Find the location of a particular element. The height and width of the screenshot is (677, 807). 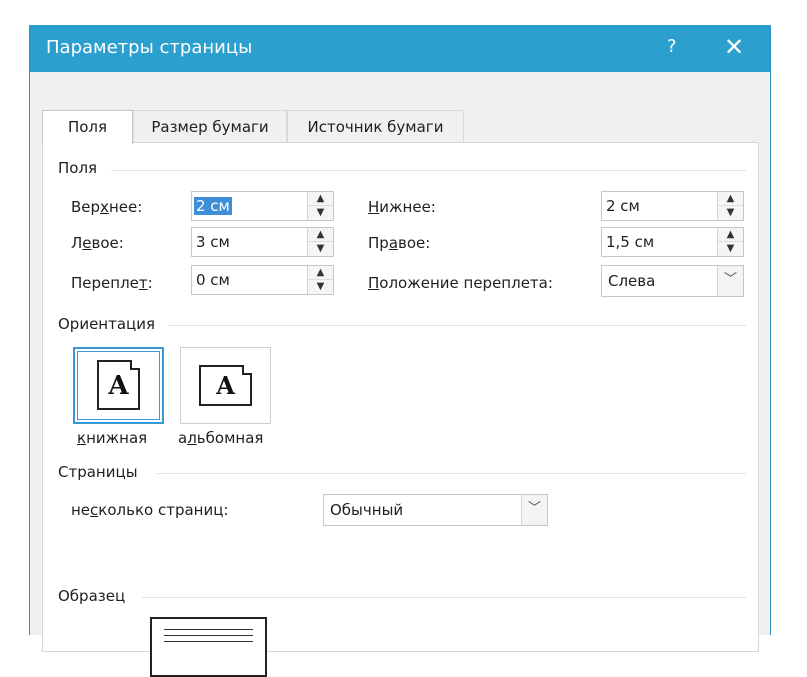

right-margin-arrows: ▲ ▼ is located at coordinates (730, 242).